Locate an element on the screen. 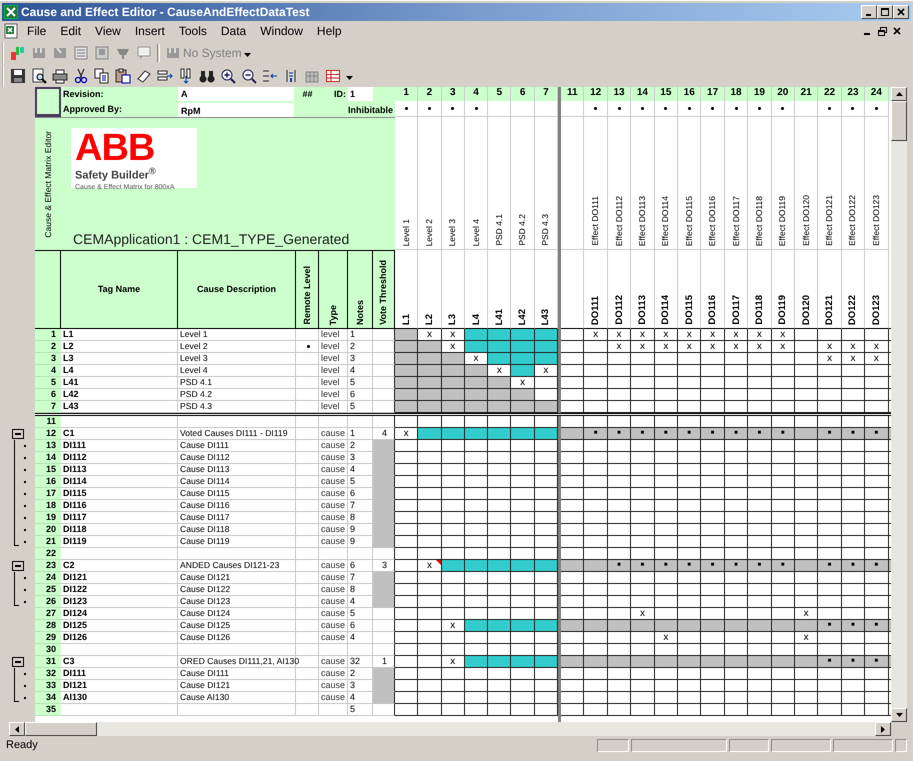 This screenshot has height=761, width=913. column-number: 6 is located at coordinates (523, 94).